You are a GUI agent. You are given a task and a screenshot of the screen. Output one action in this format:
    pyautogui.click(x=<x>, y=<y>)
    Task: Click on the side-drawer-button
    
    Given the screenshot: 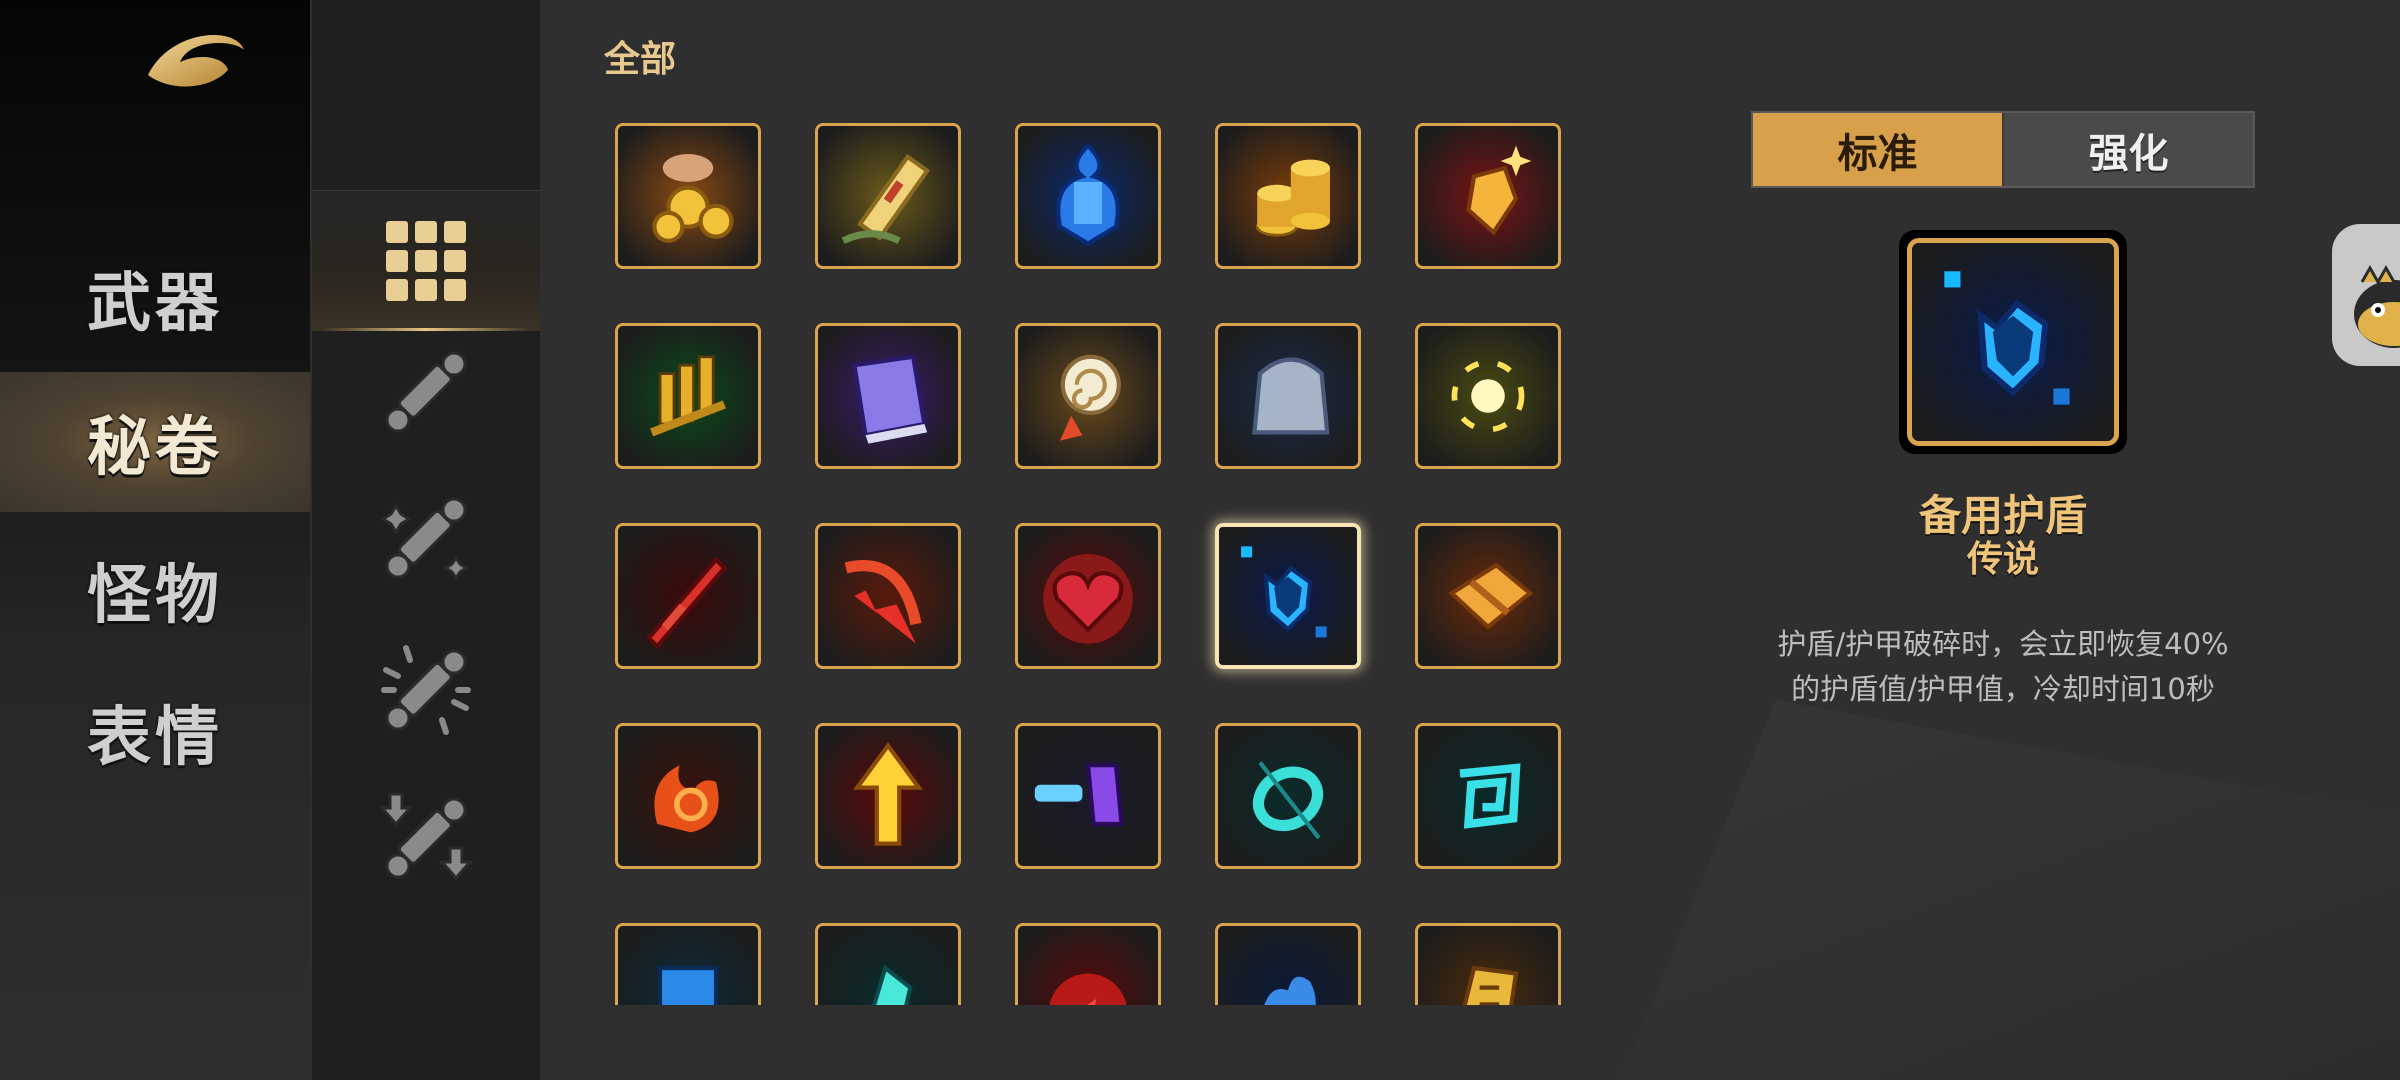 What is the action you would take?
    pyautogui.click(x=2366, y=295)
    